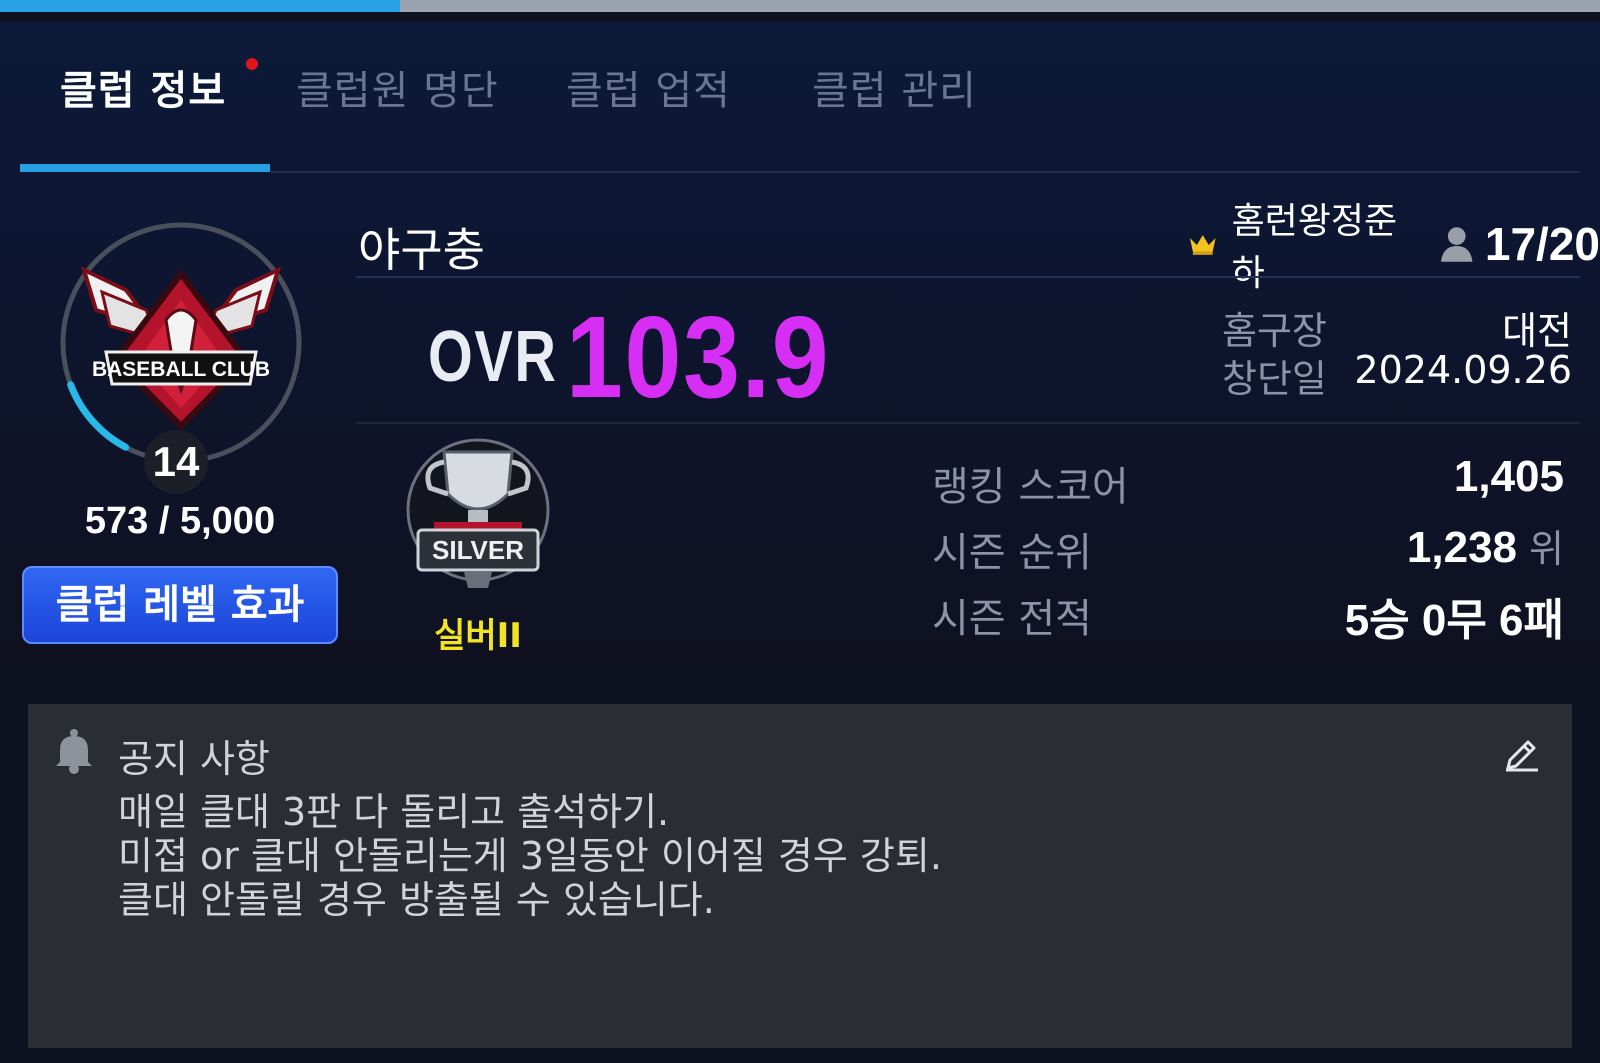 This screenshot has height=1063, width=1600. Describe the element at coordinates (1454, 620) in the screenshot. I see `season-record-value: 5승 0무 6패` at that location.